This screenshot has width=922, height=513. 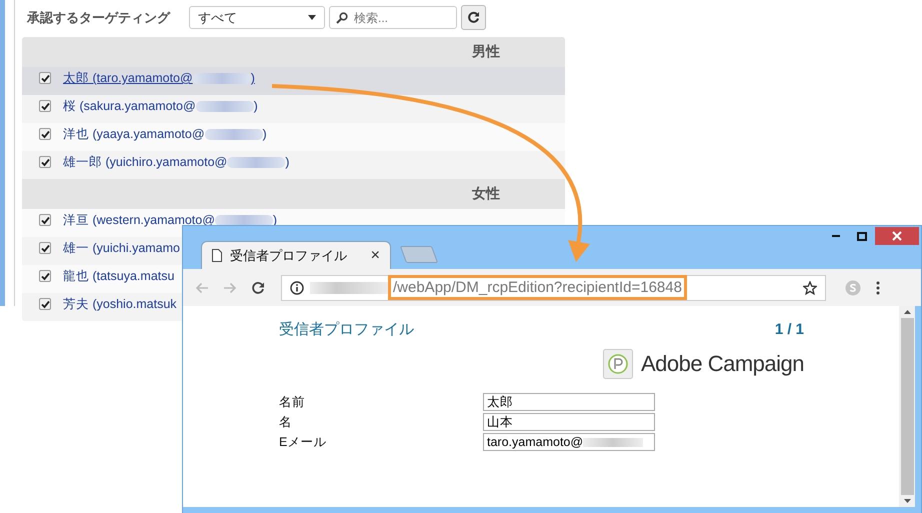 What do you see at coordinates (293, 109) in the screenshot?
I see `recipient-row: 桜 (sakura.yamamoto@ )` at bounding box center [293, 109].